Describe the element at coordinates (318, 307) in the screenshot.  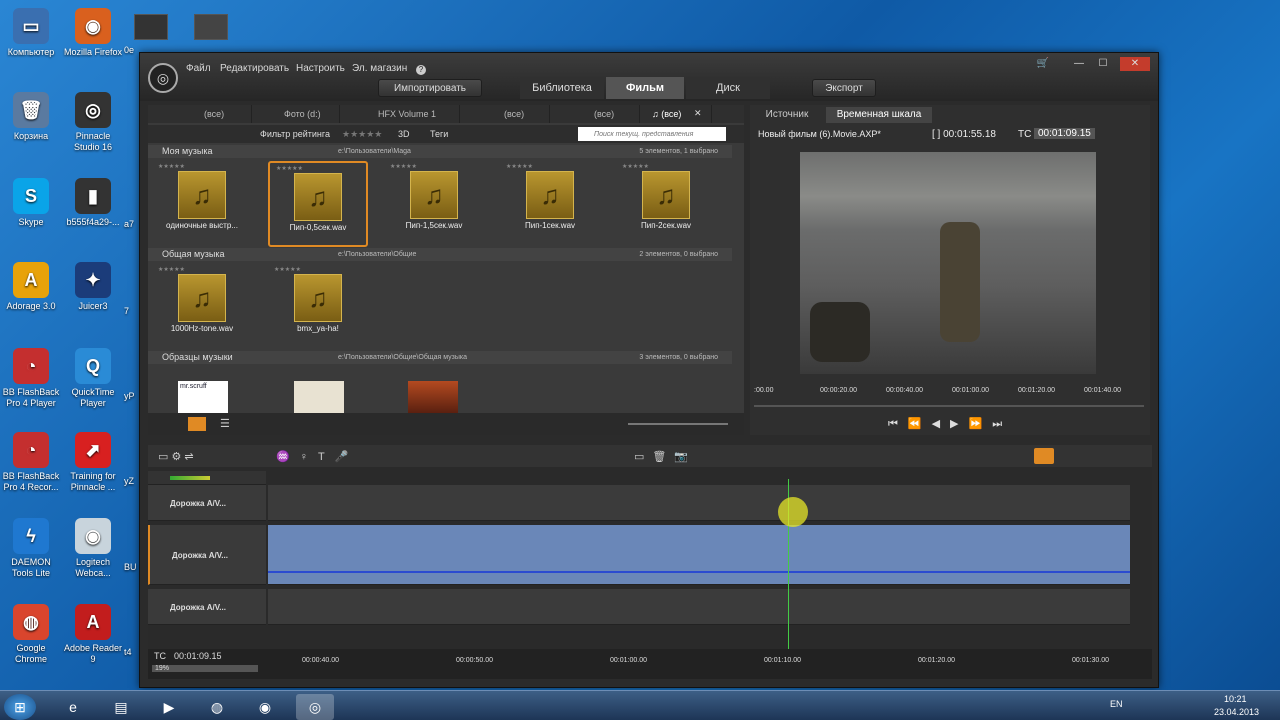
I see `music-item: ★★★★★ ♫ bmx_ya-ha!` at that location.